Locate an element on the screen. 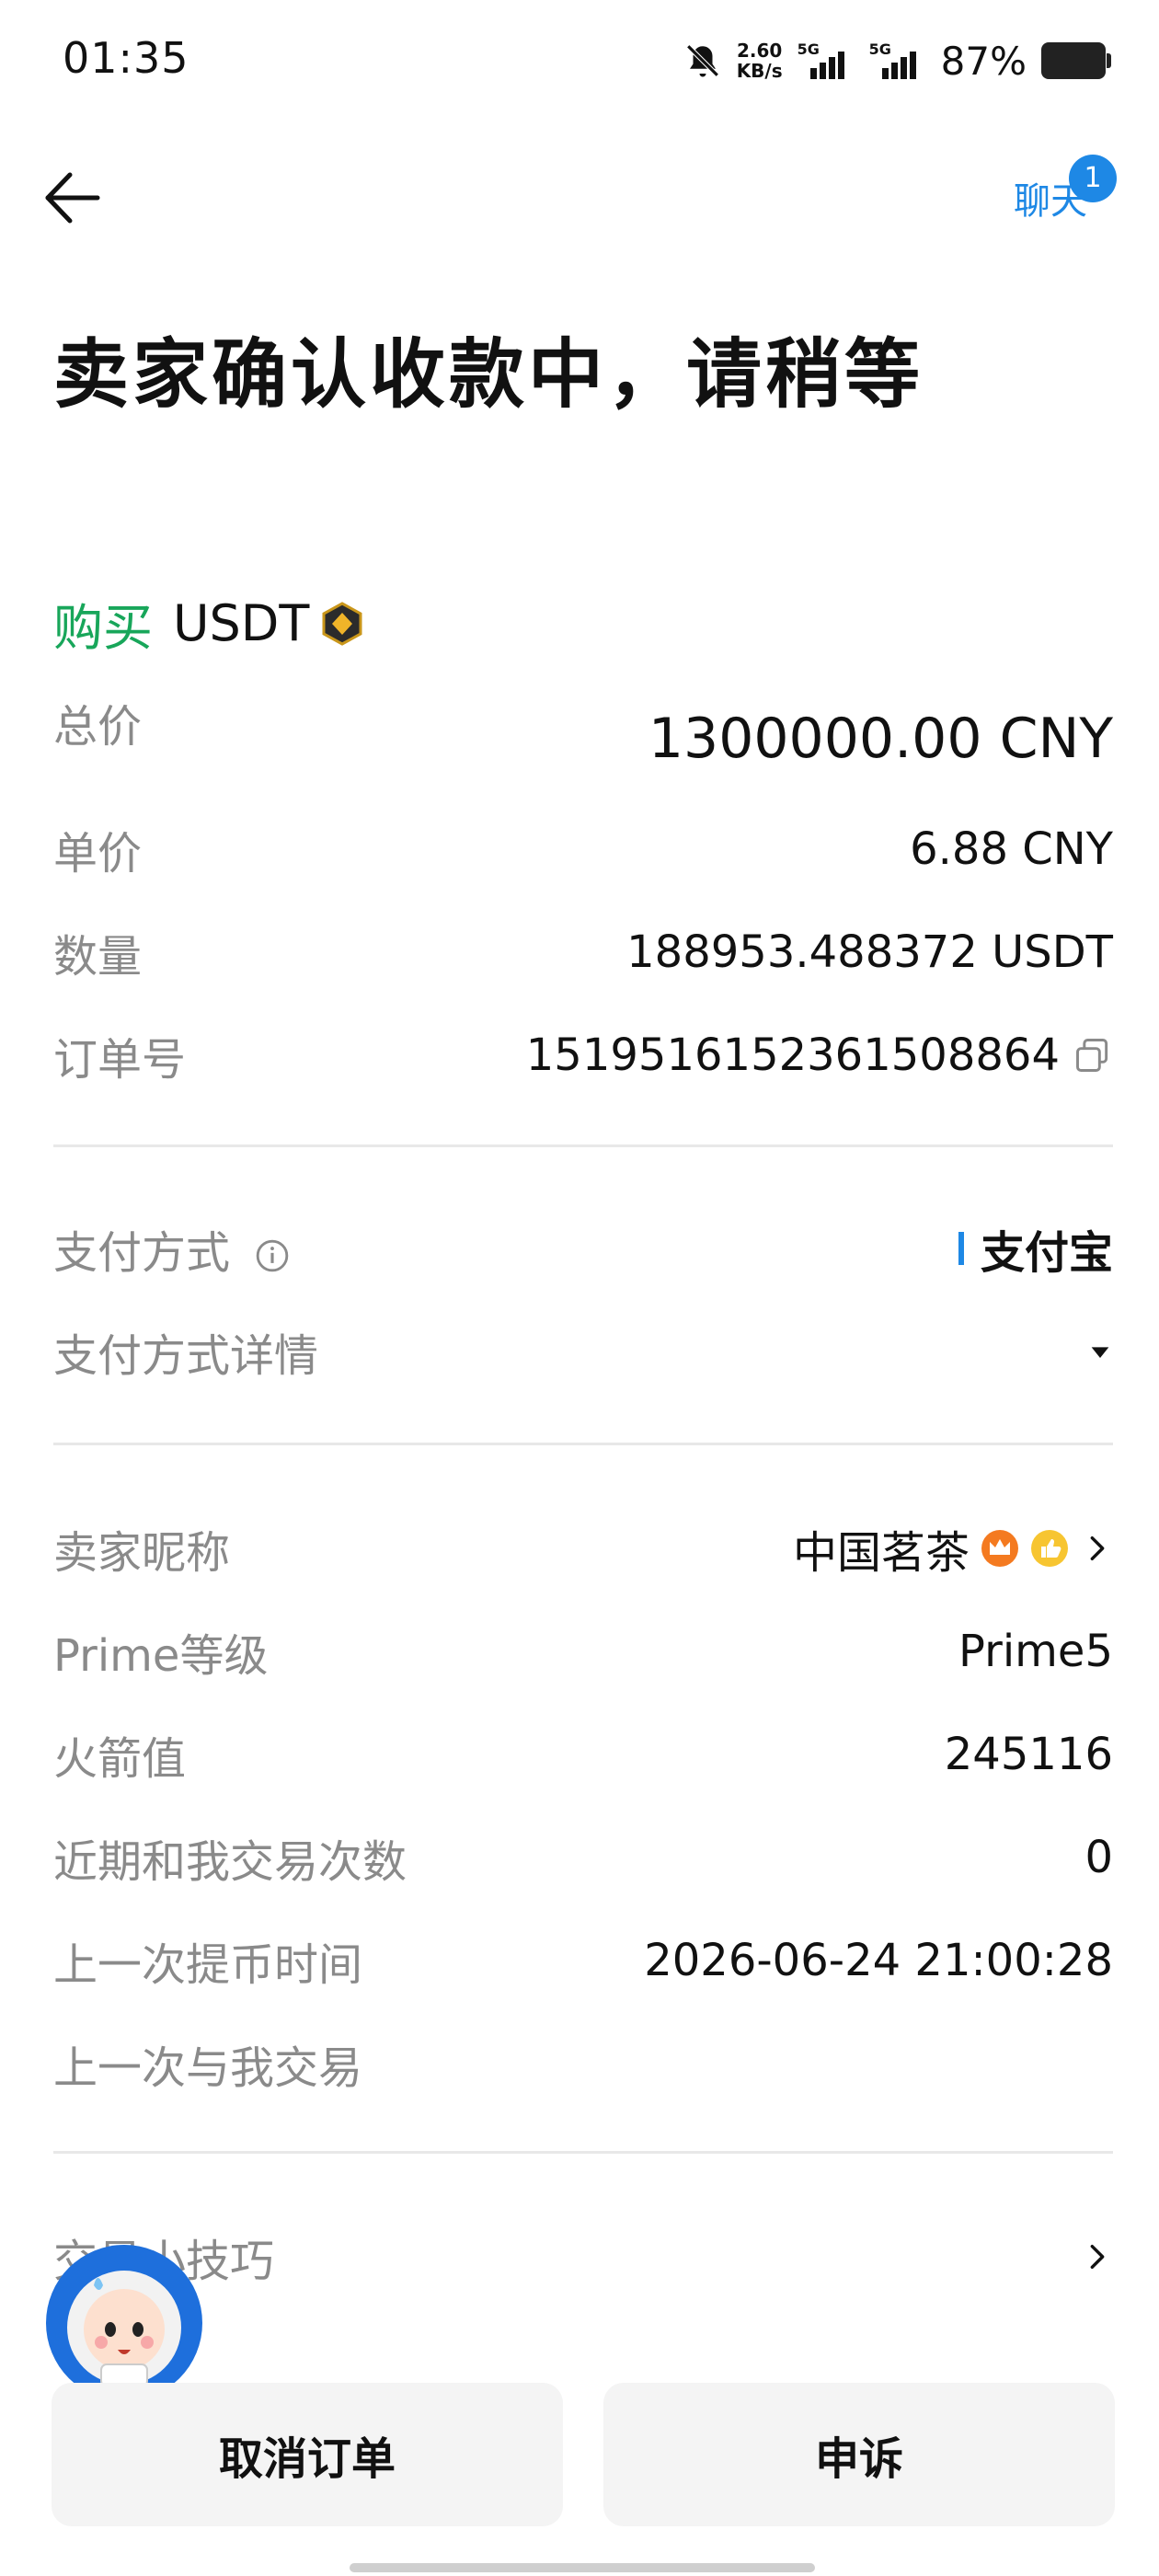 The image size is (1159, 2576). payment-method-value: 支付宝 is located at coordinates (1046, 1253).